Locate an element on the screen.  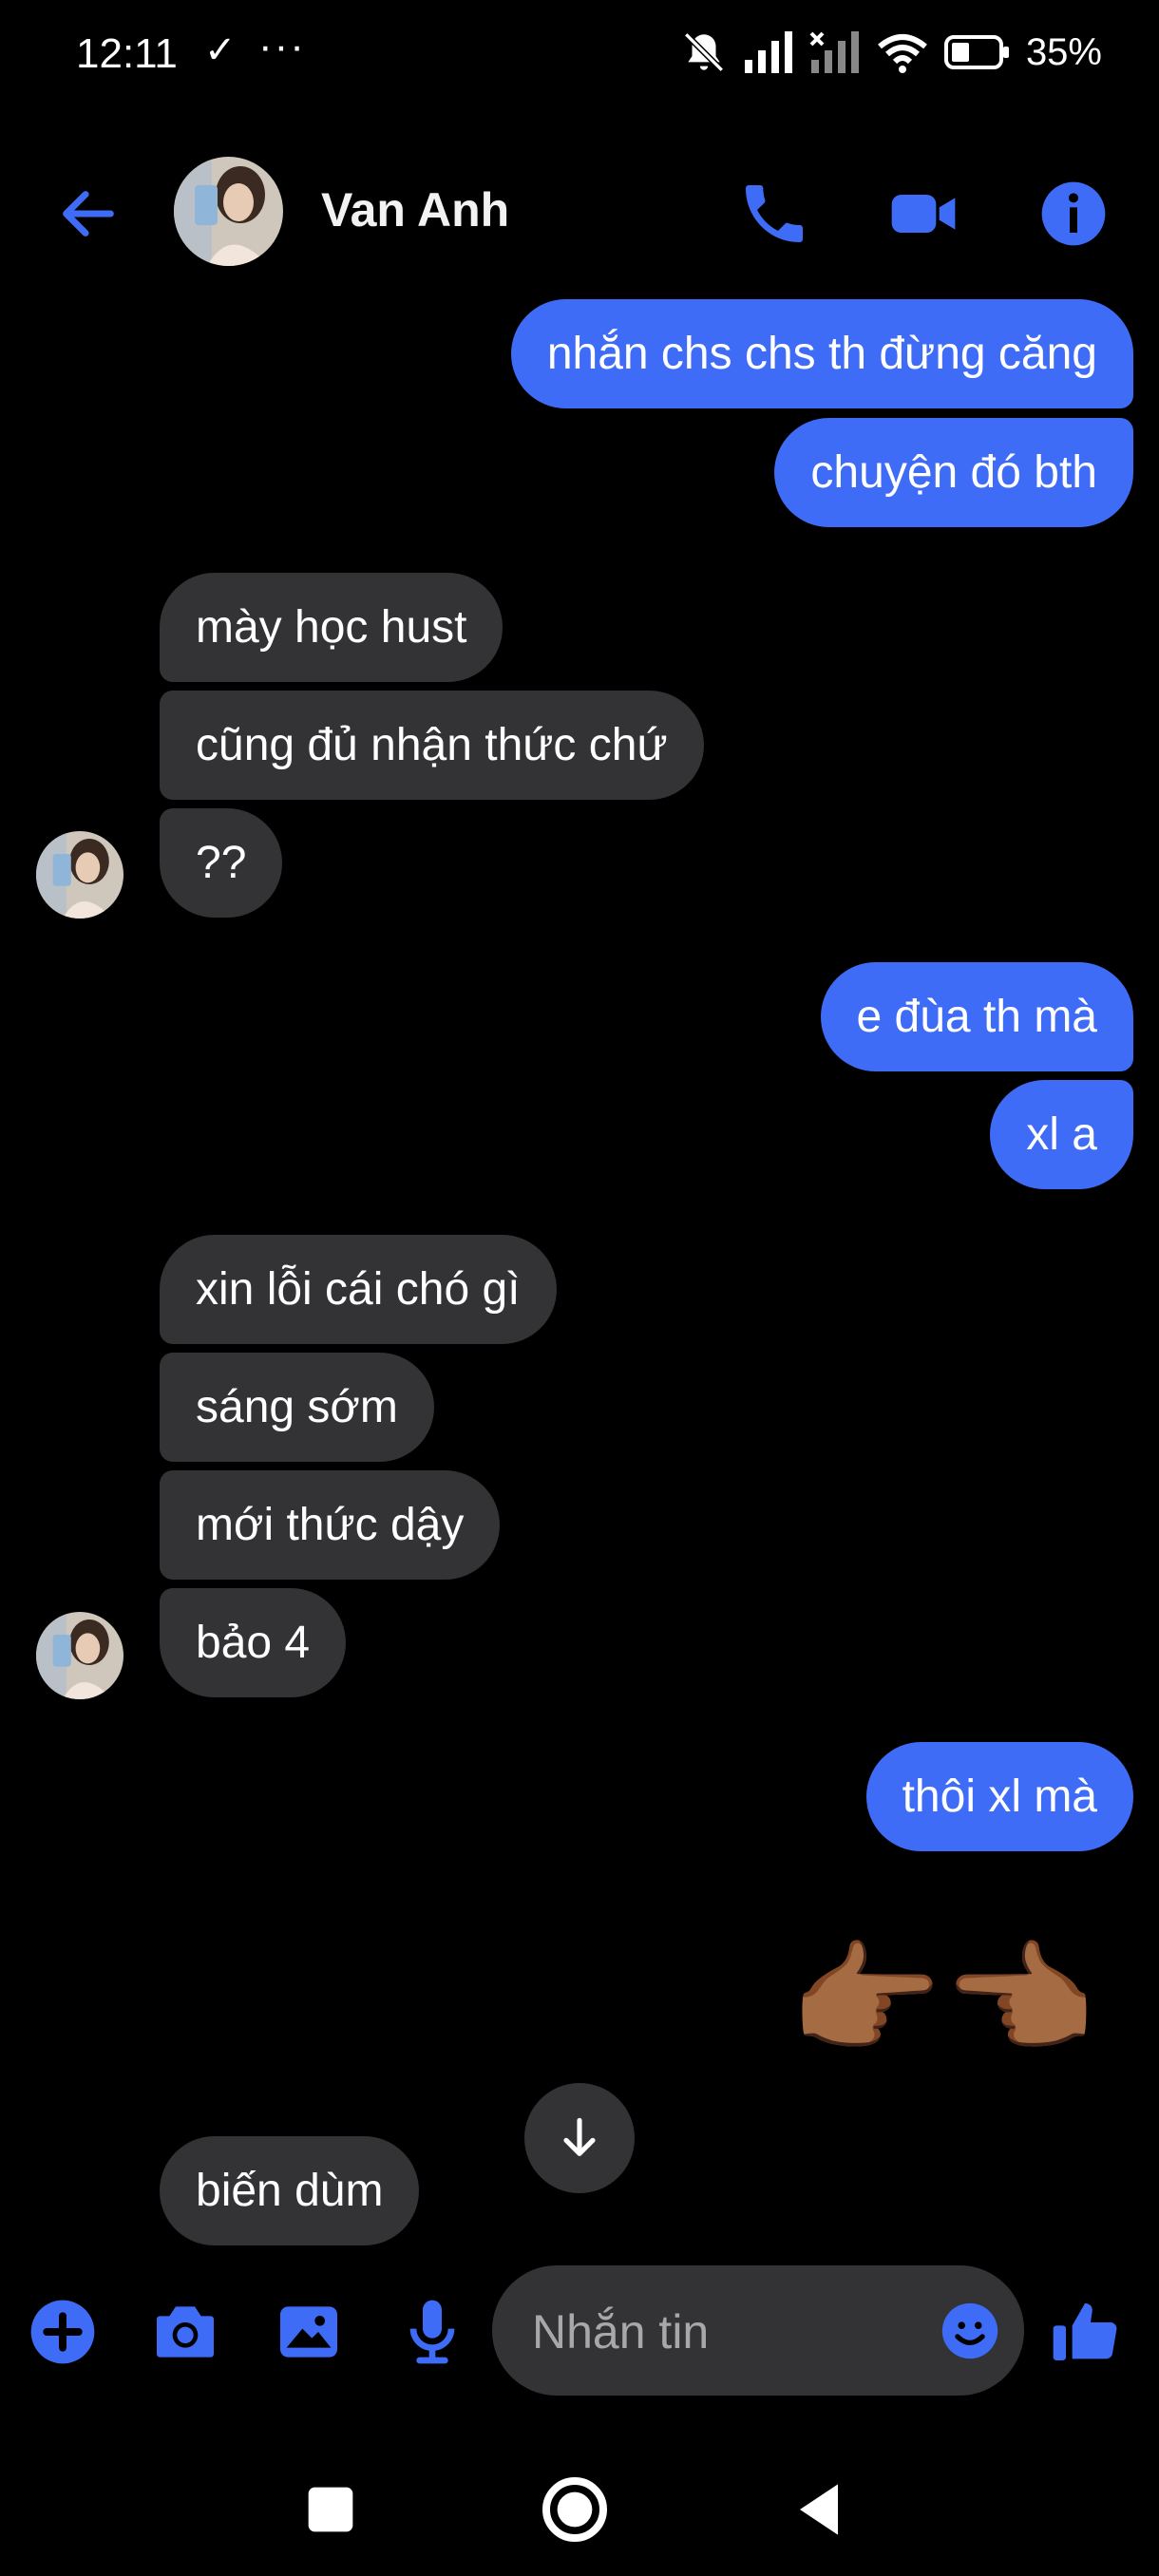
emoji-message: 👉🏾👈🏾 is located at coordinates (942, 1999).